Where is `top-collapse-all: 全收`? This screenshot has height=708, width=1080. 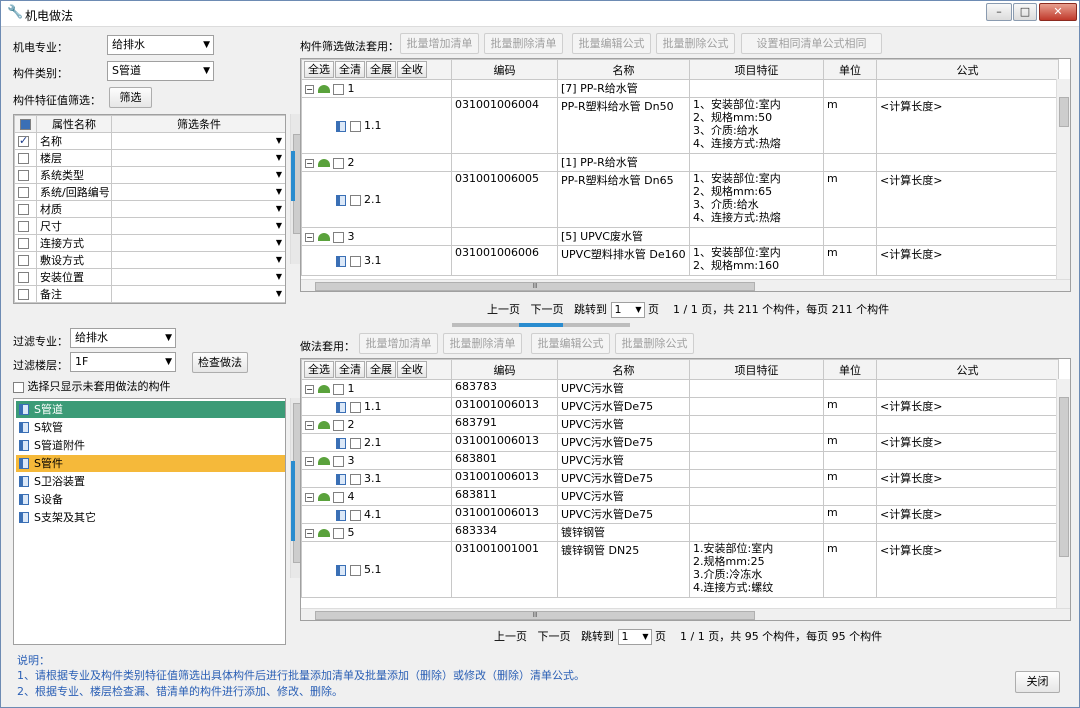 top-collapse-all: 全收 is located at coordinates (412, 69).